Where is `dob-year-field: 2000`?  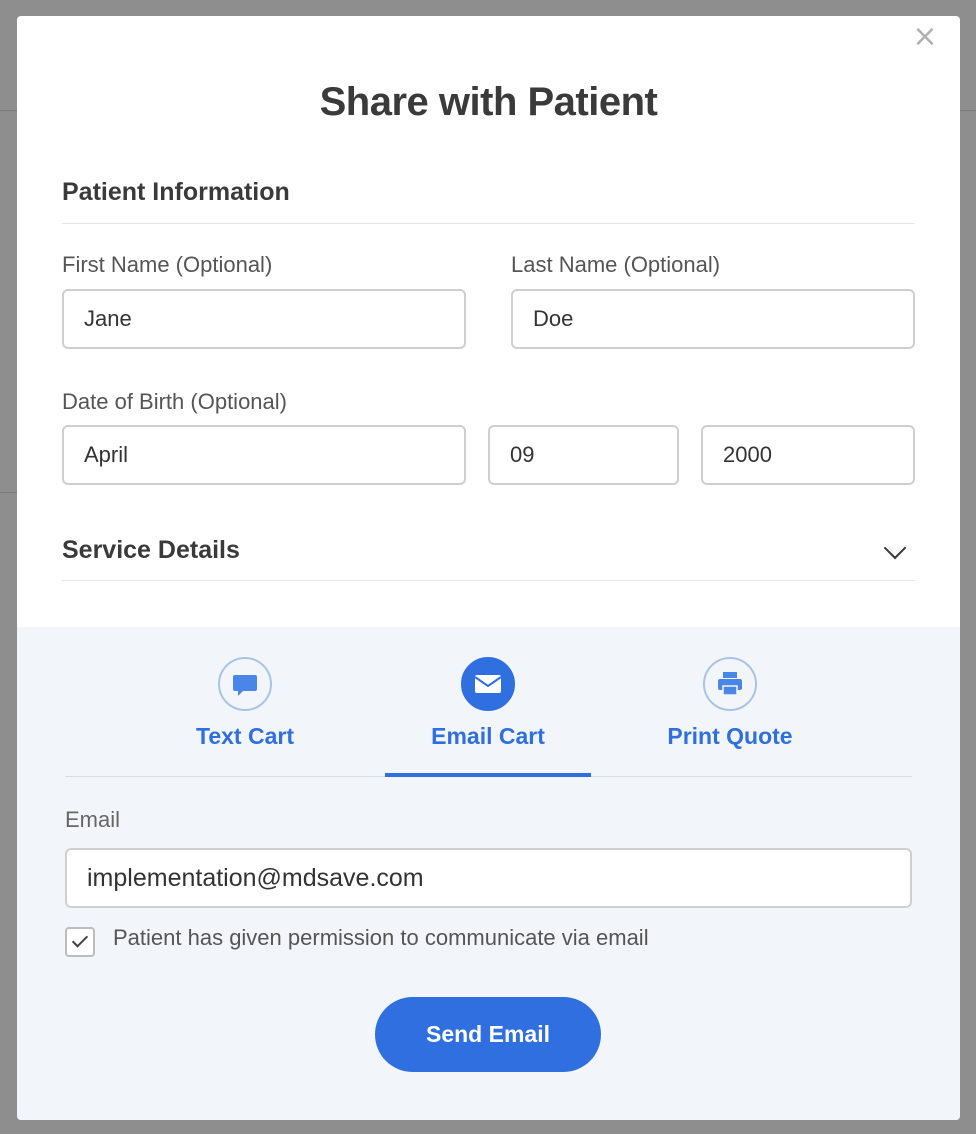 dob-year-field: 2000 is located at coordinates (808, 455).